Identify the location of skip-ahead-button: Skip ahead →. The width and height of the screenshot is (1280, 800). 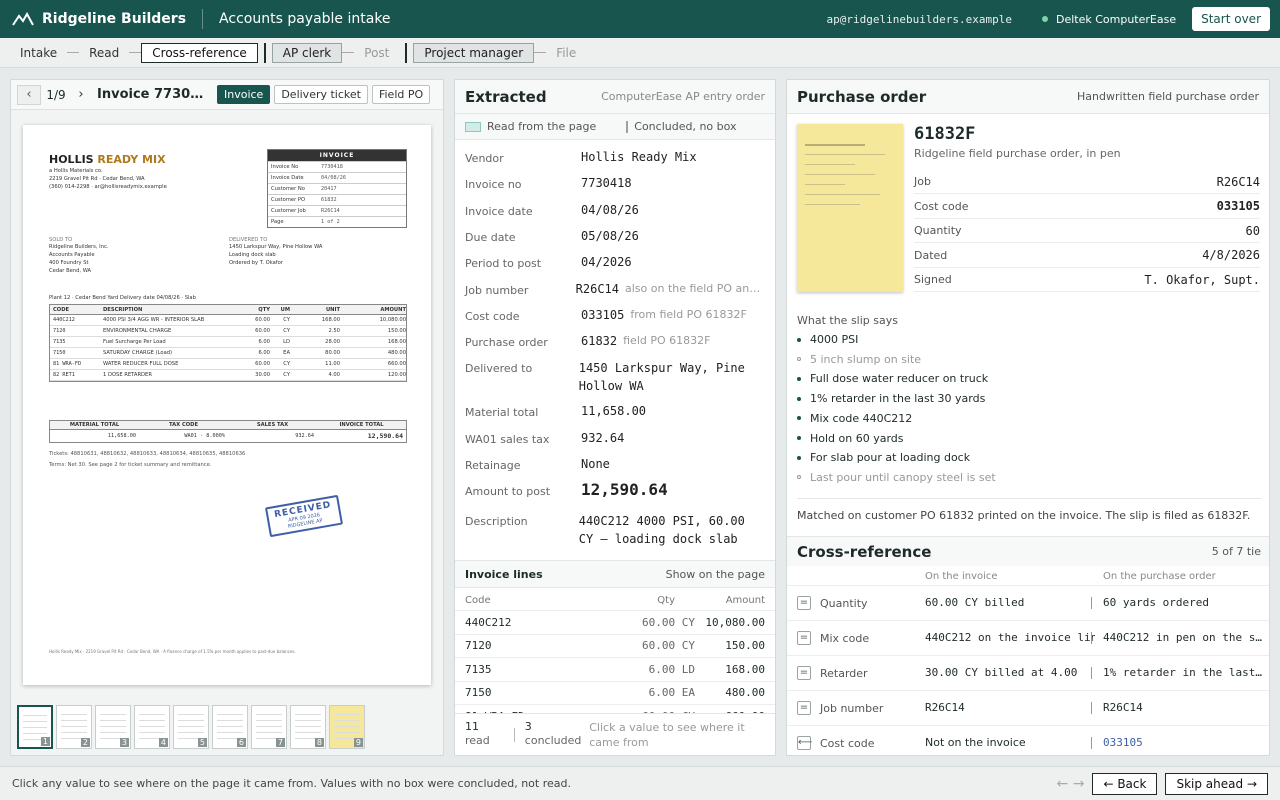
(1216, 783).